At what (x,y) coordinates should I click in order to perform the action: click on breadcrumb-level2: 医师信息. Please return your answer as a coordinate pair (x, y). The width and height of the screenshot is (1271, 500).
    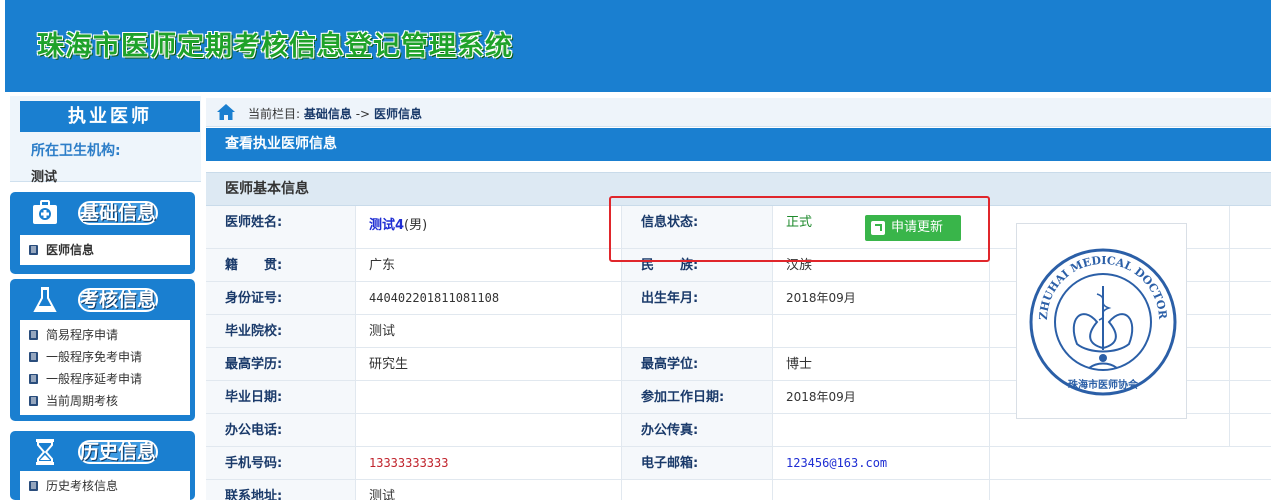
    Looking at the image, I should click on (398, 114).